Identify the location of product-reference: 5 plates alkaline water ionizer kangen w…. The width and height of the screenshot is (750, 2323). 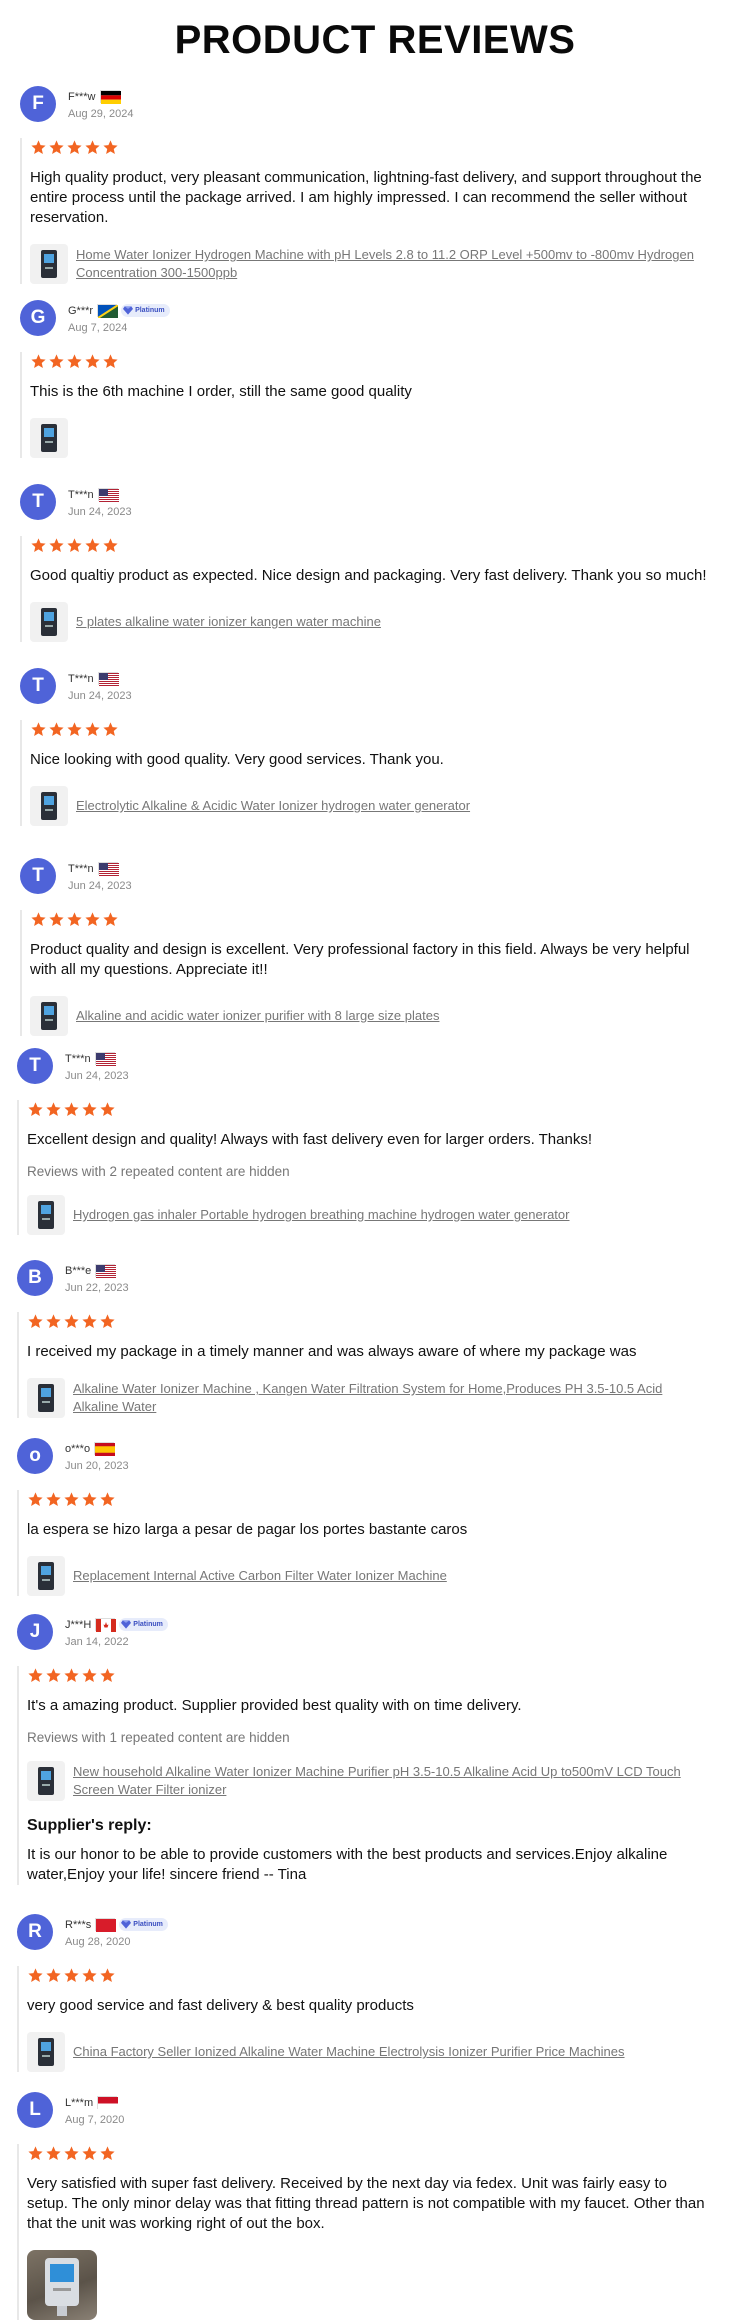
(370, 622).